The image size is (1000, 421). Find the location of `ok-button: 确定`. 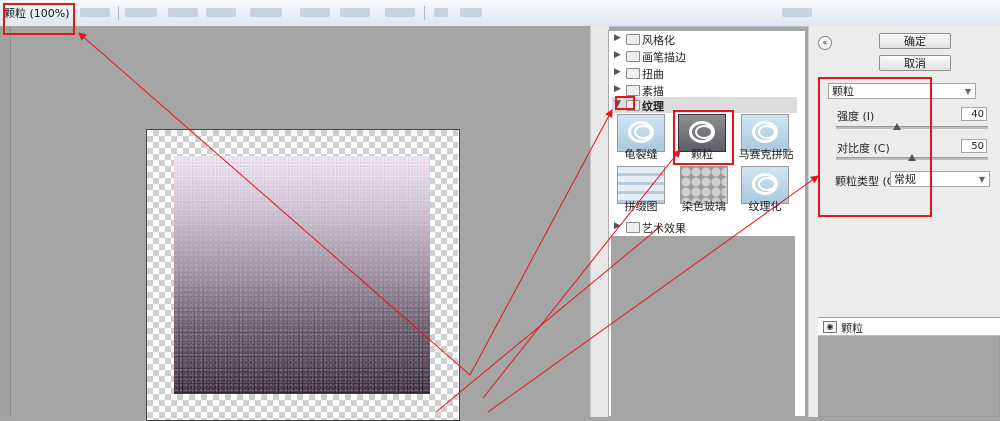

ok-button: 确定 is located at coordinates (915, 41).